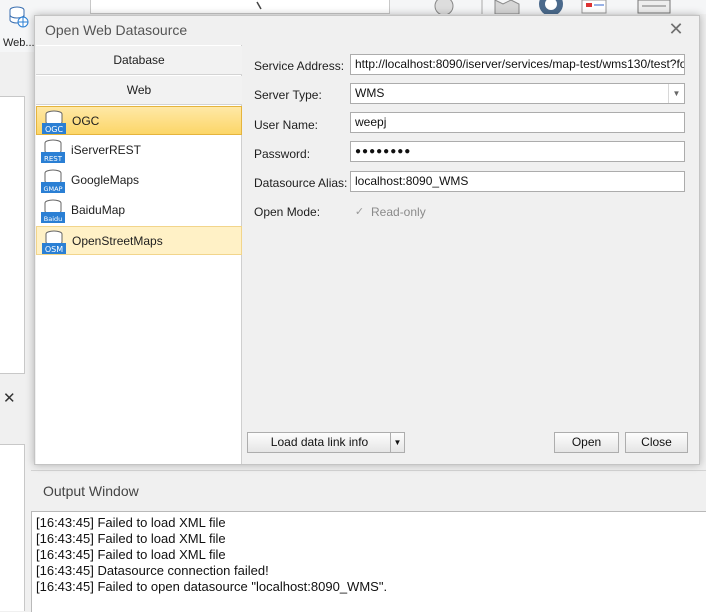 Image resolution: width=706 pixels, height=612 pixels. What do you see at coordinates (482, 7) in the screenshot?
I see `ribbon-separator` at bounding box center [482, 7].